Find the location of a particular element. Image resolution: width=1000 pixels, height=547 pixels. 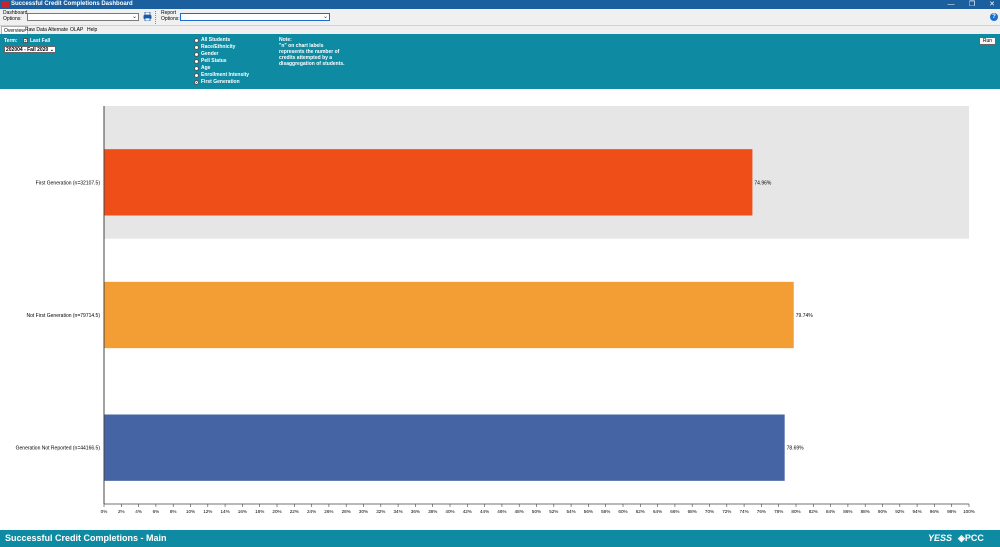

radio-enrollment-intensity is located at coordinates (196, 75).